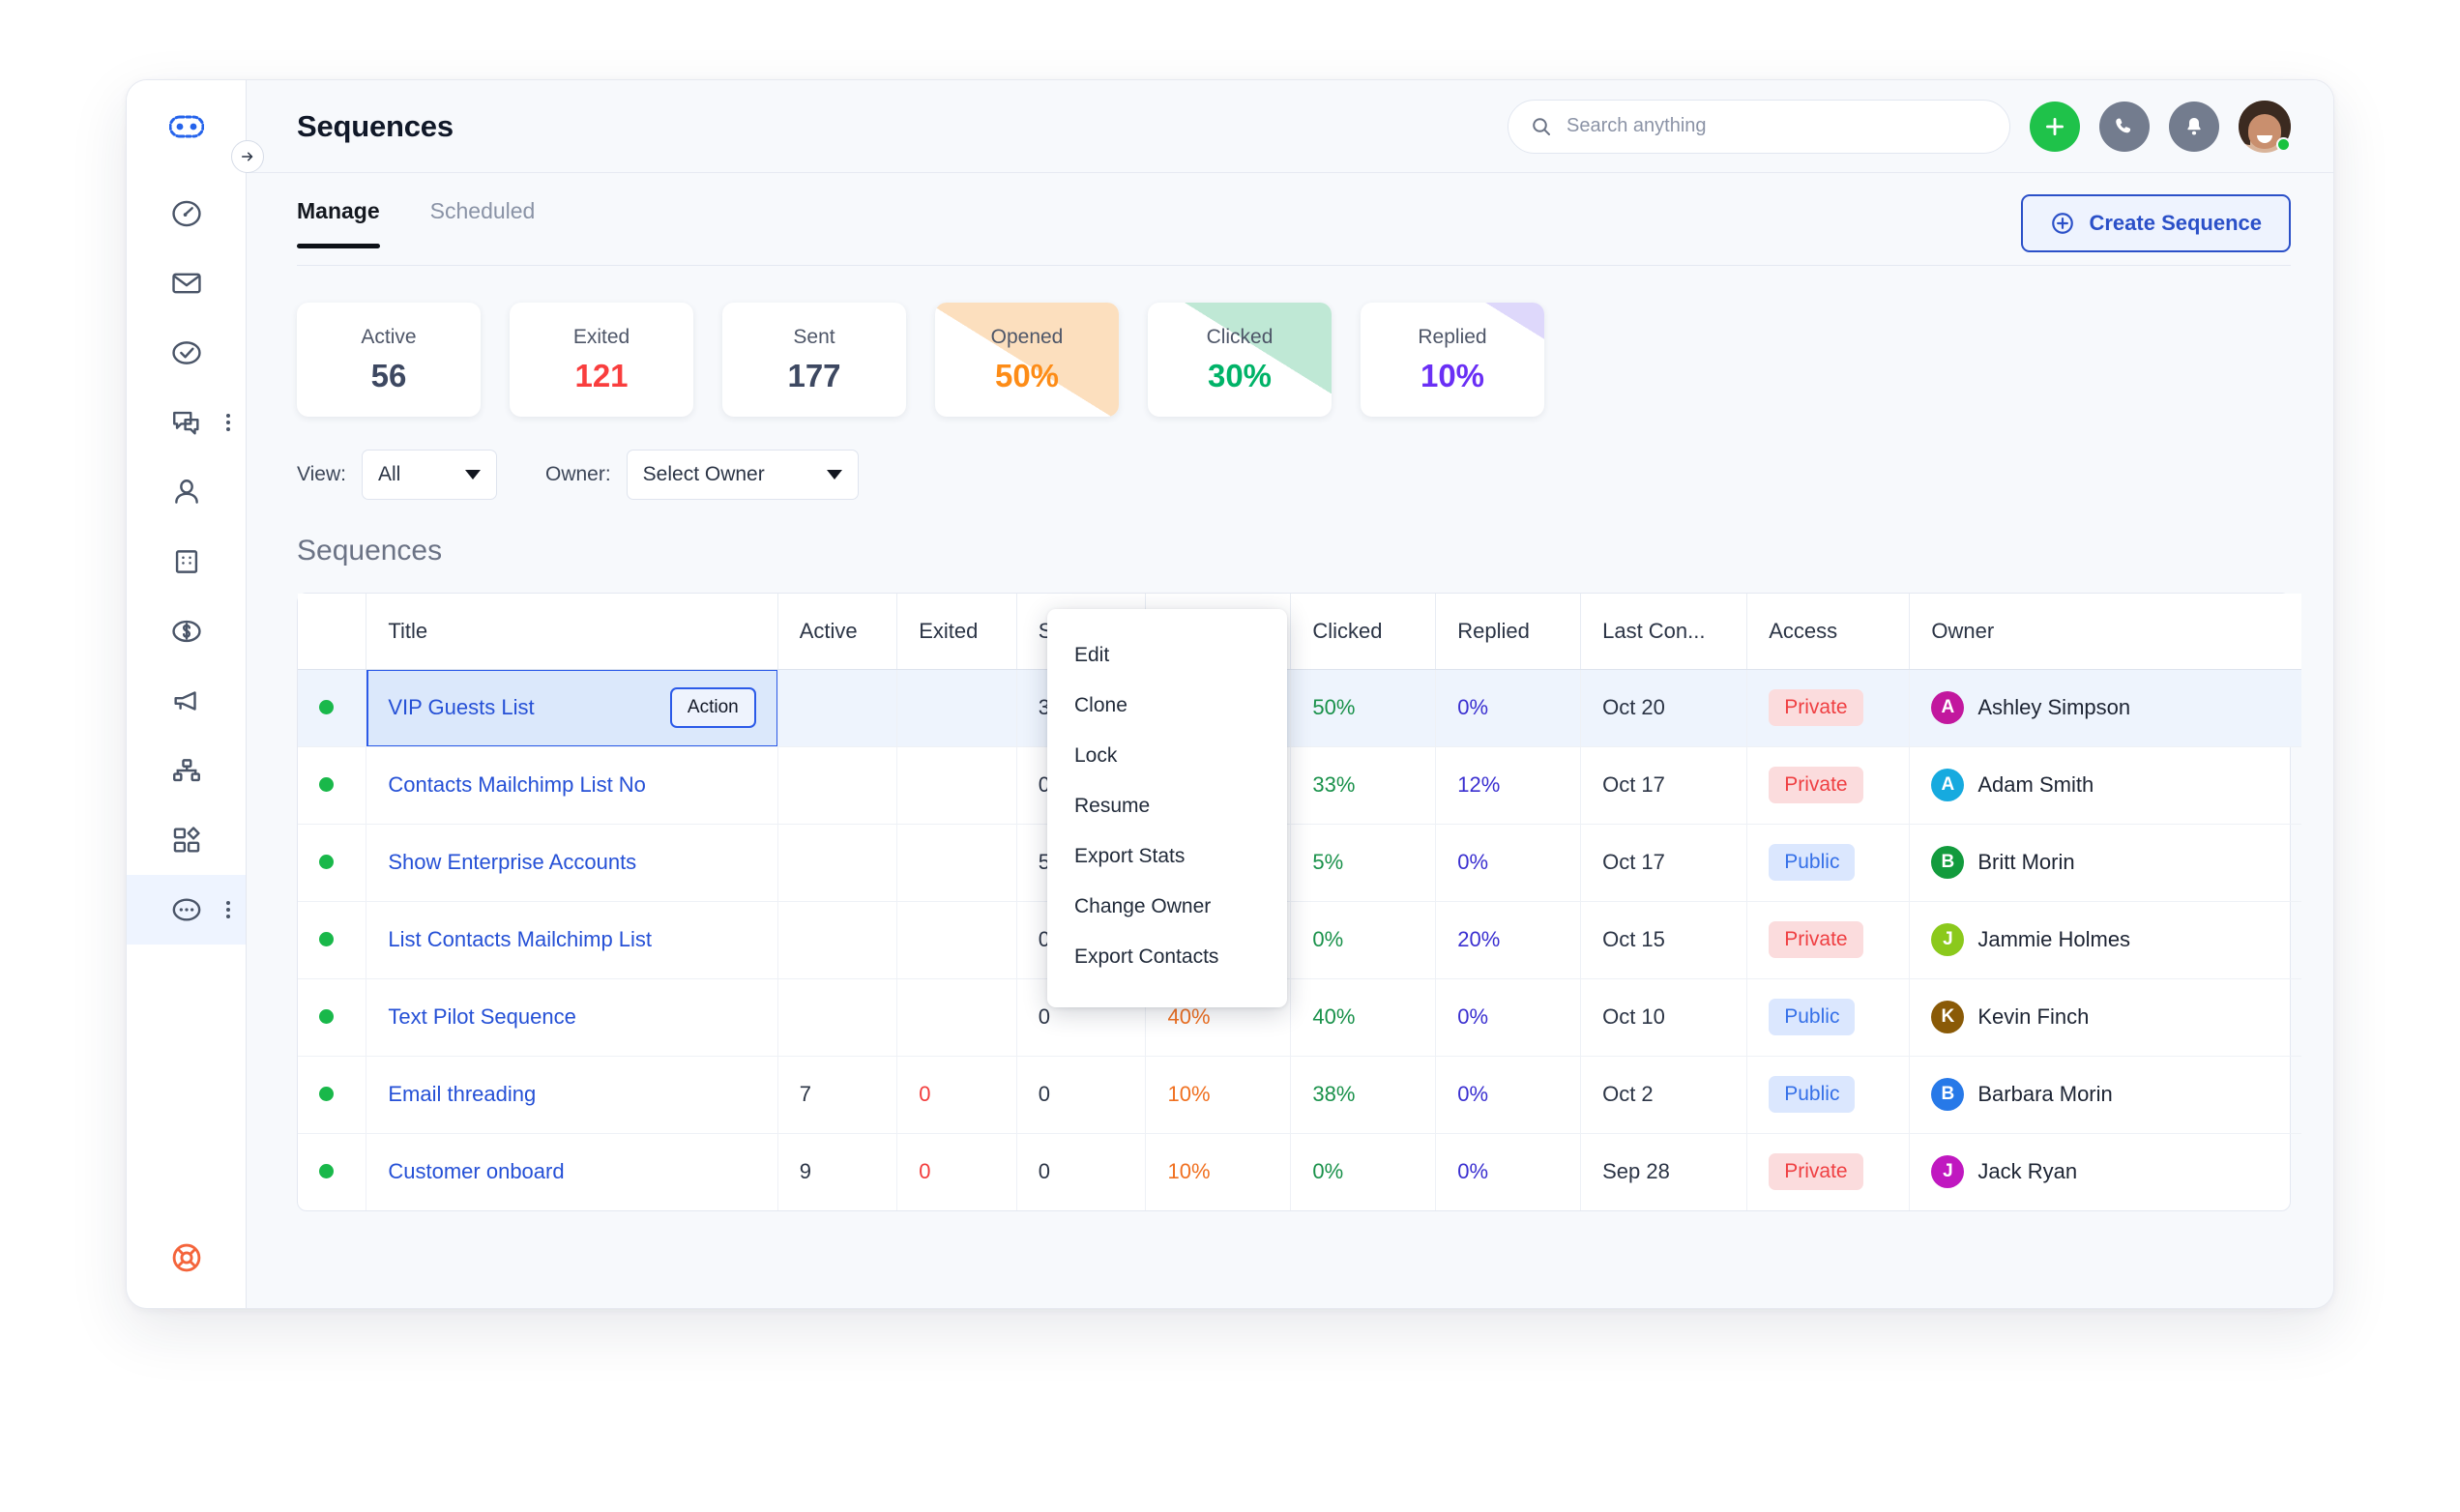  I want to click on online-status-dot, so click(2283, 144).